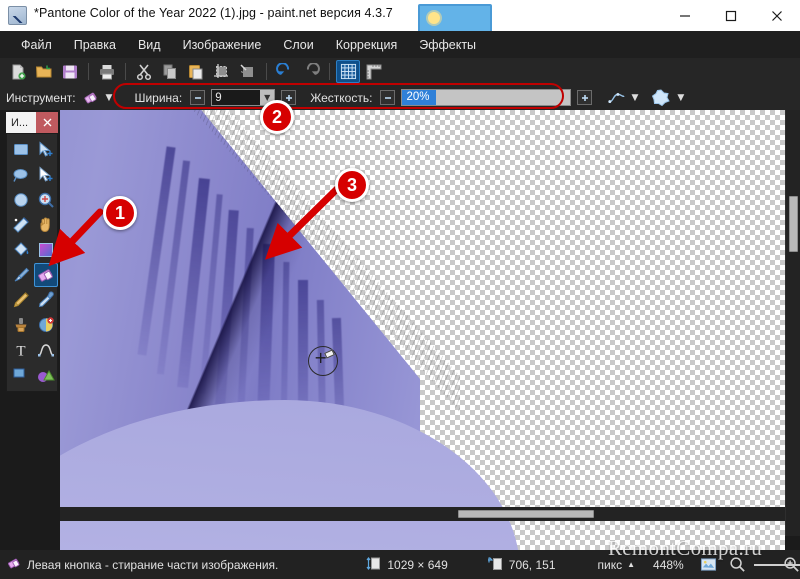 This screenshot has height=579, width=800. I want to click on horizontal-scrollbar-thumb, so click(526, 514).